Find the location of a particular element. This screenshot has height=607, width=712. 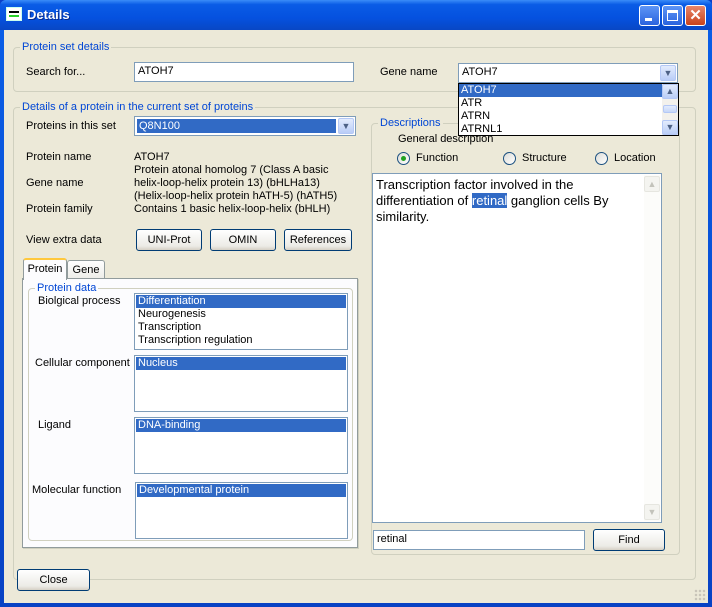

radio-structure is located at coordinates (509, 158).